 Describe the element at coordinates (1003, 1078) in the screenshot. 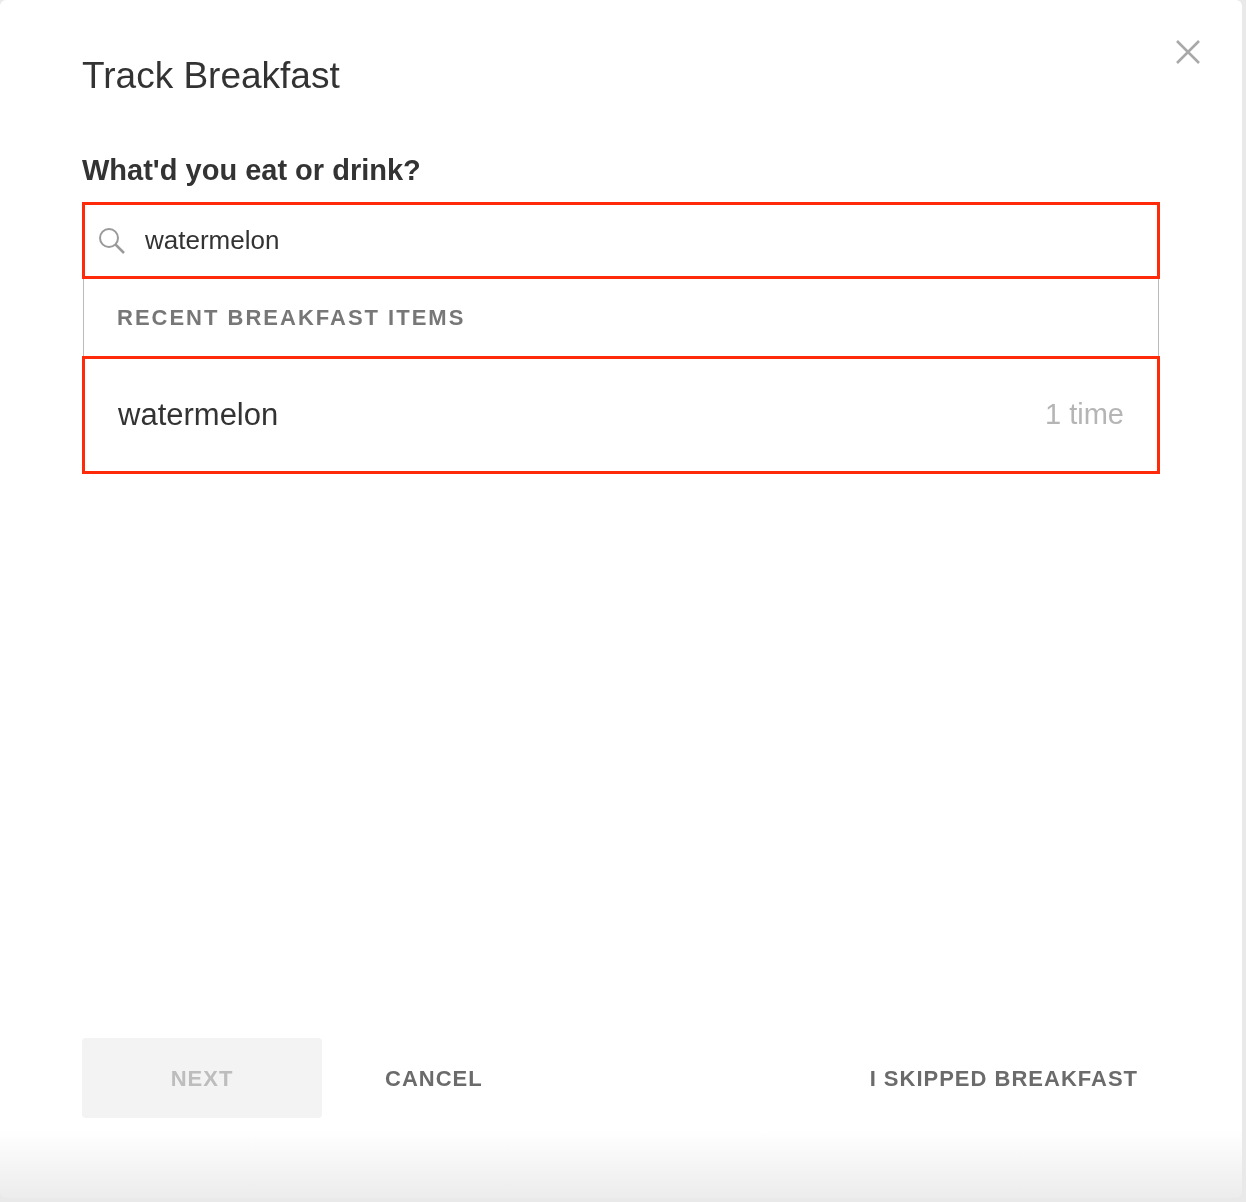

I see `skip-button: I SKIPPED BREAKFAST` at that location.